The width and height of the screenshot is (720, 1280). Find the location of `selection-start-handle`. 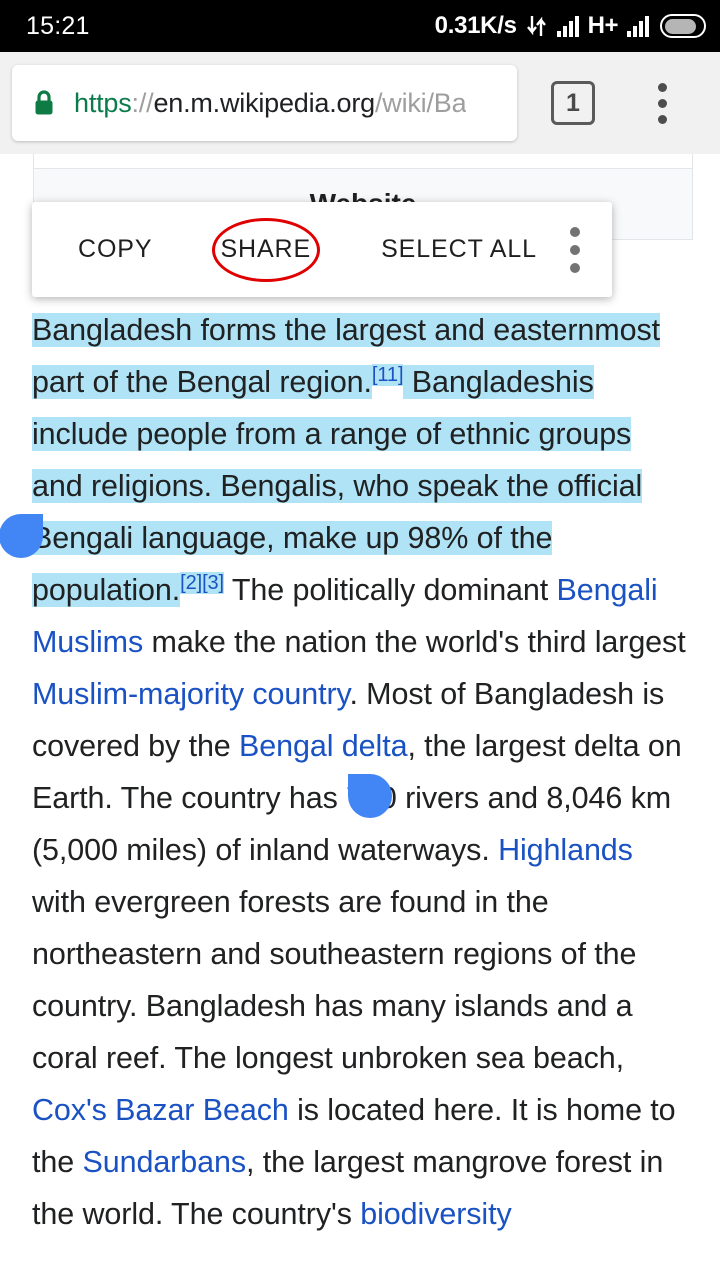

selection-start-handle is located at coordinates (21, 536).